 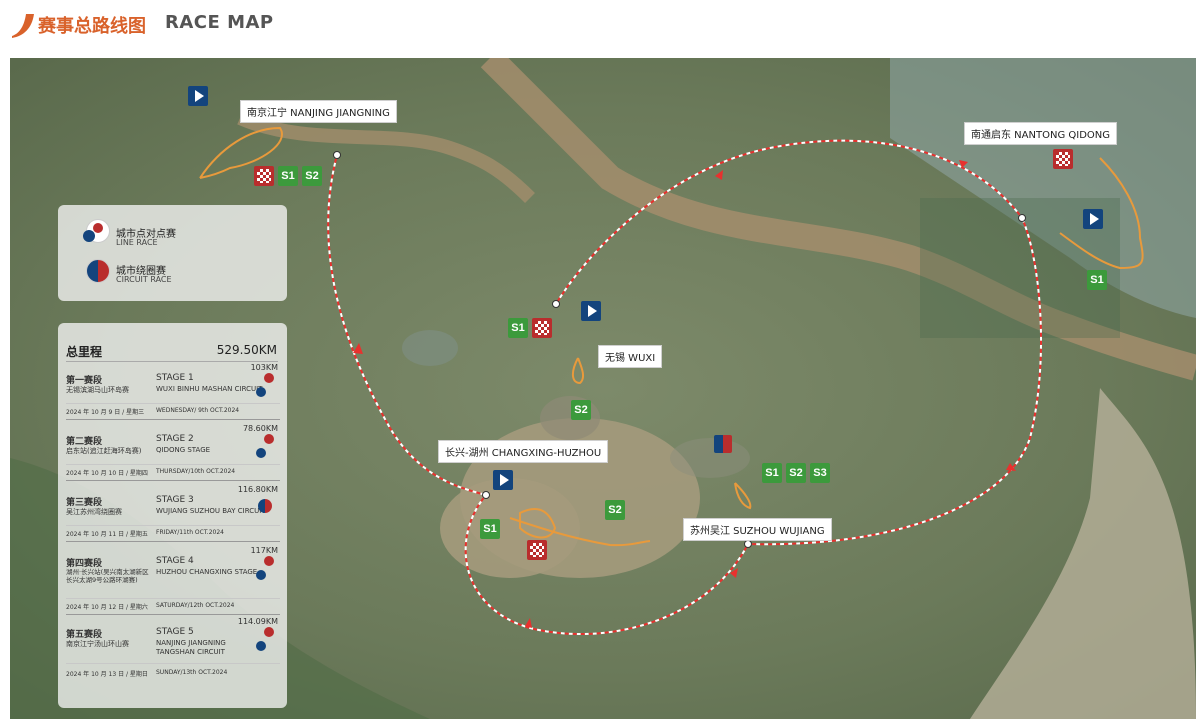 What do you see at coordinates (97, 644) in the screenshot?
I see `stage-desc-cn: 南京江宁汤山环山赛` at bounding box center [97, 644].